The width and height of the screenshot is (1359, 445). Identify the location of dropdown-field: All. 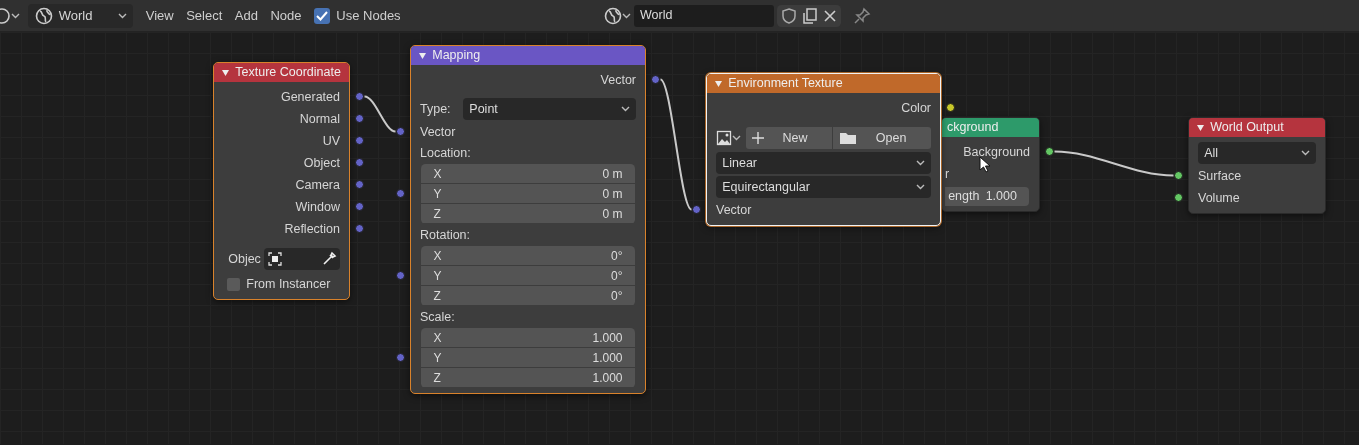
(1257, 153).